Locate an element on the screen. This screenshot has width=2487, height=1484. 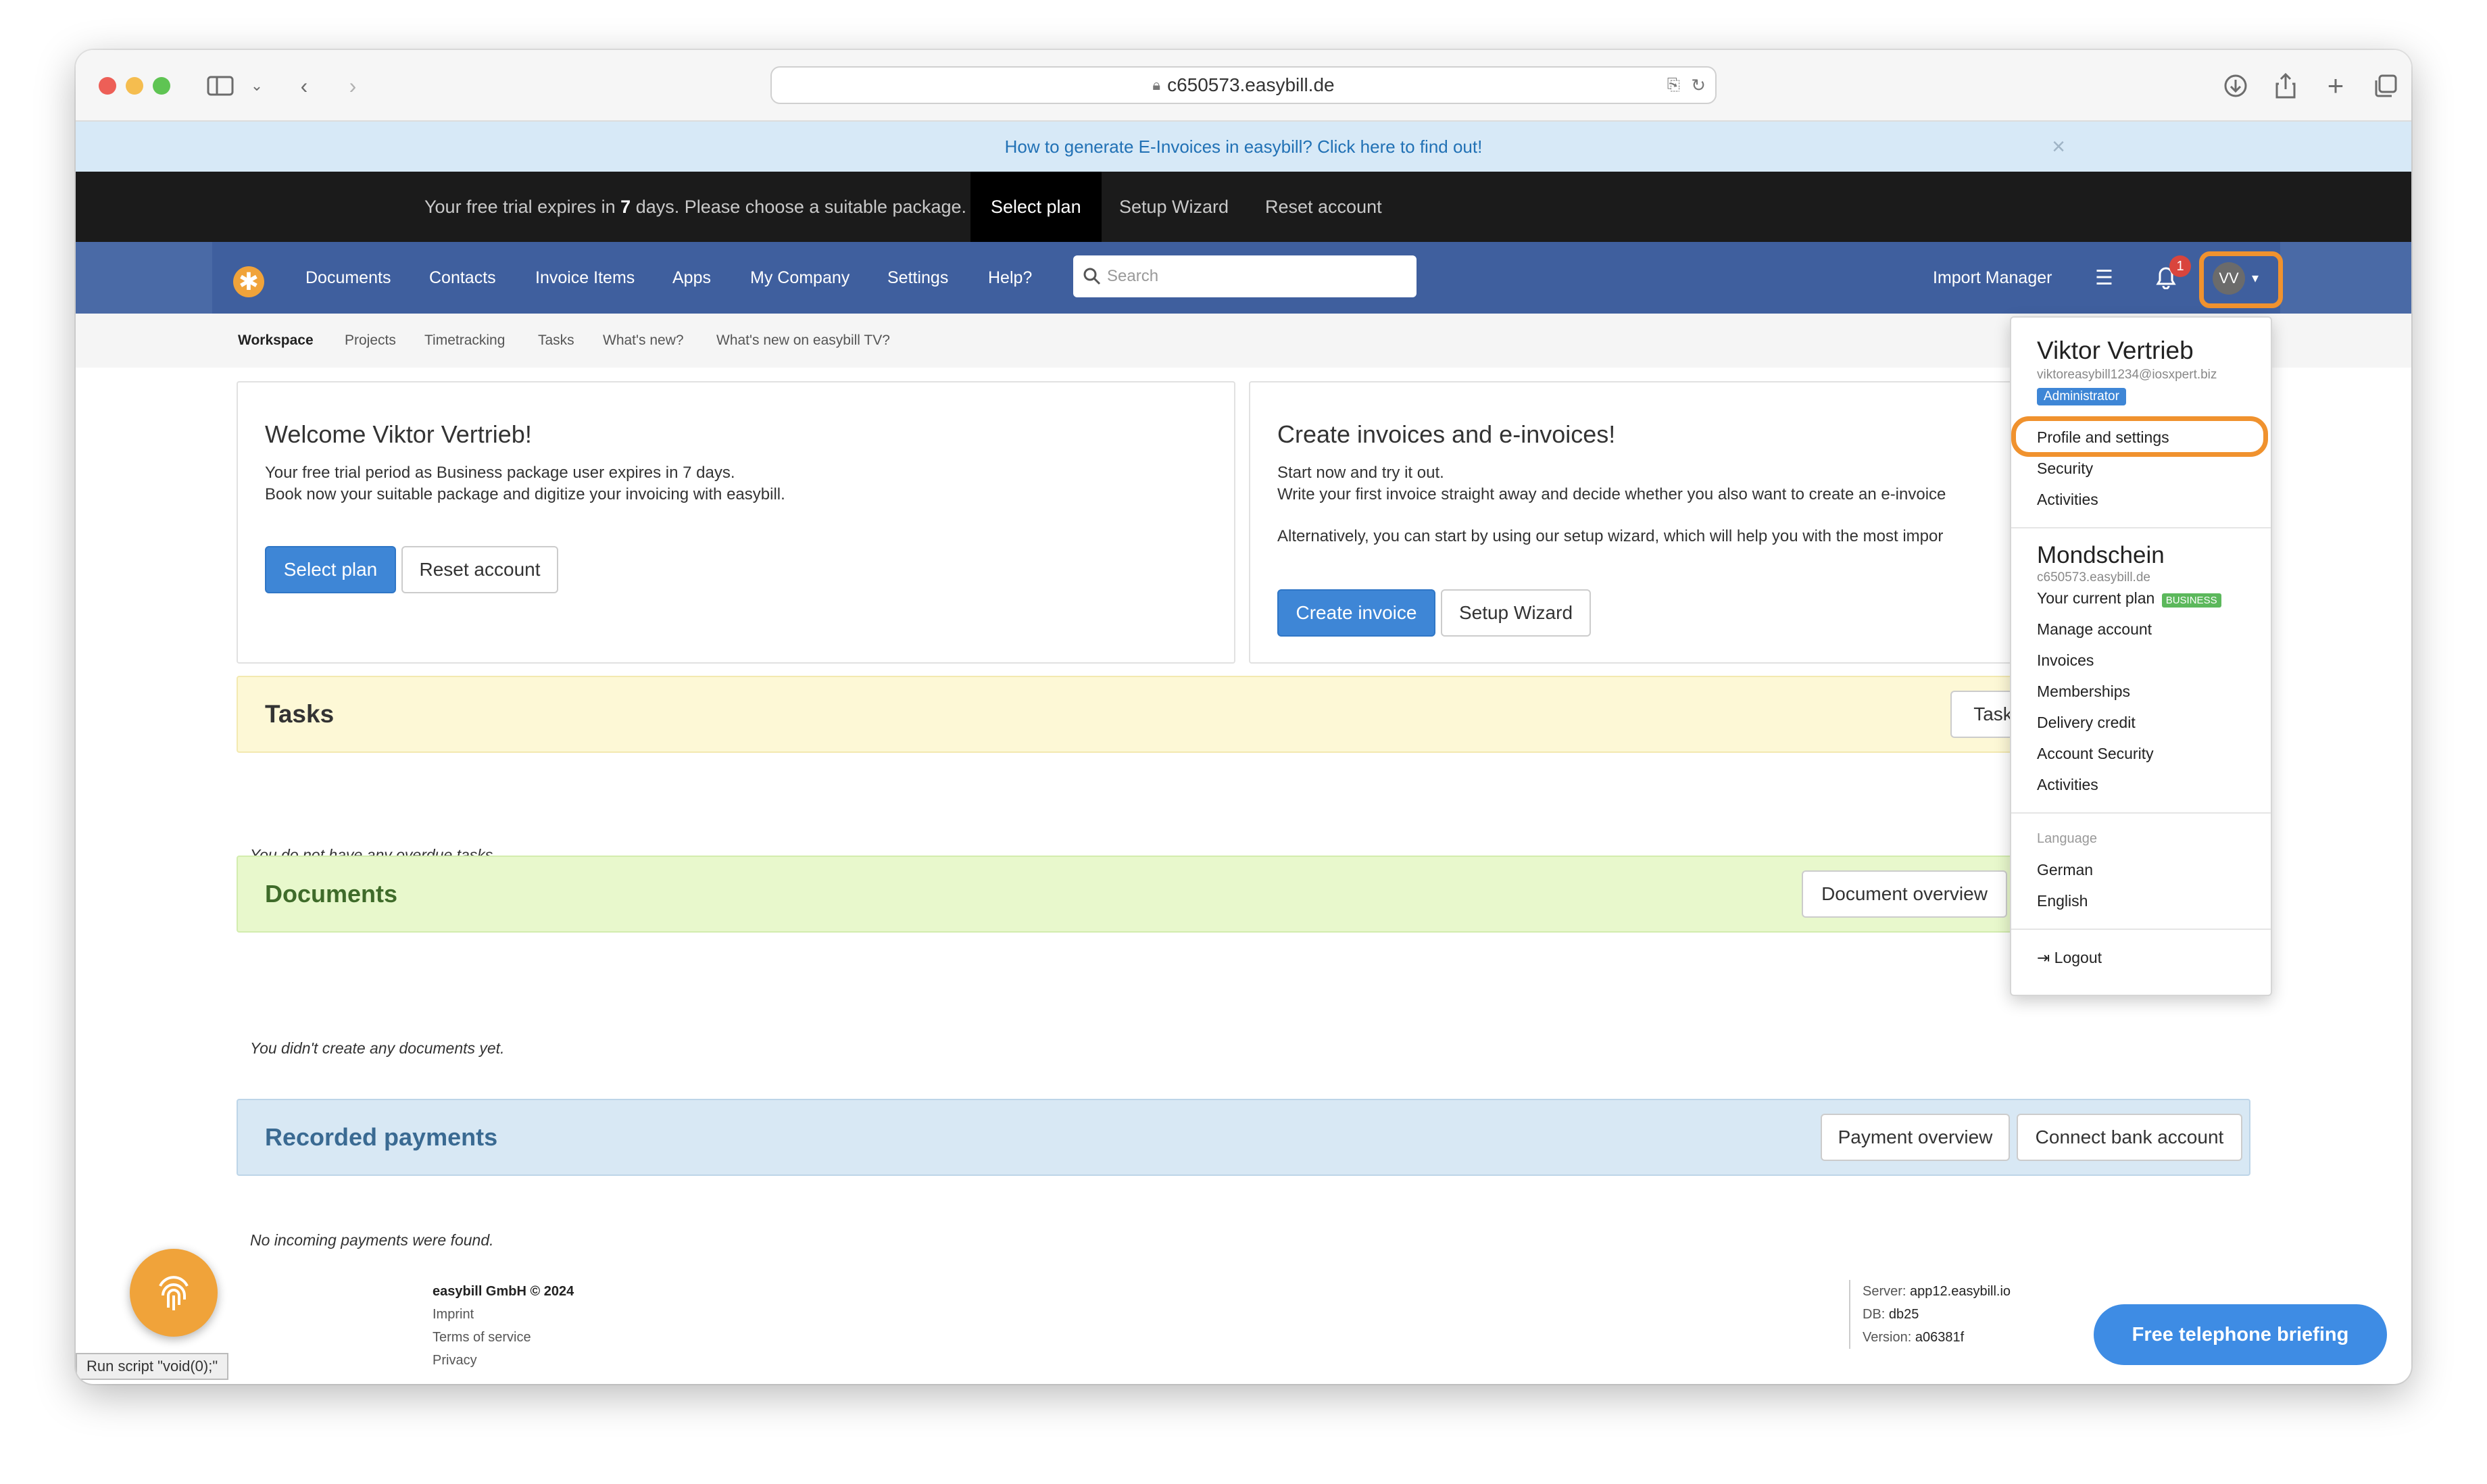
documents-title: Documents is located at coordinates (331, 894).